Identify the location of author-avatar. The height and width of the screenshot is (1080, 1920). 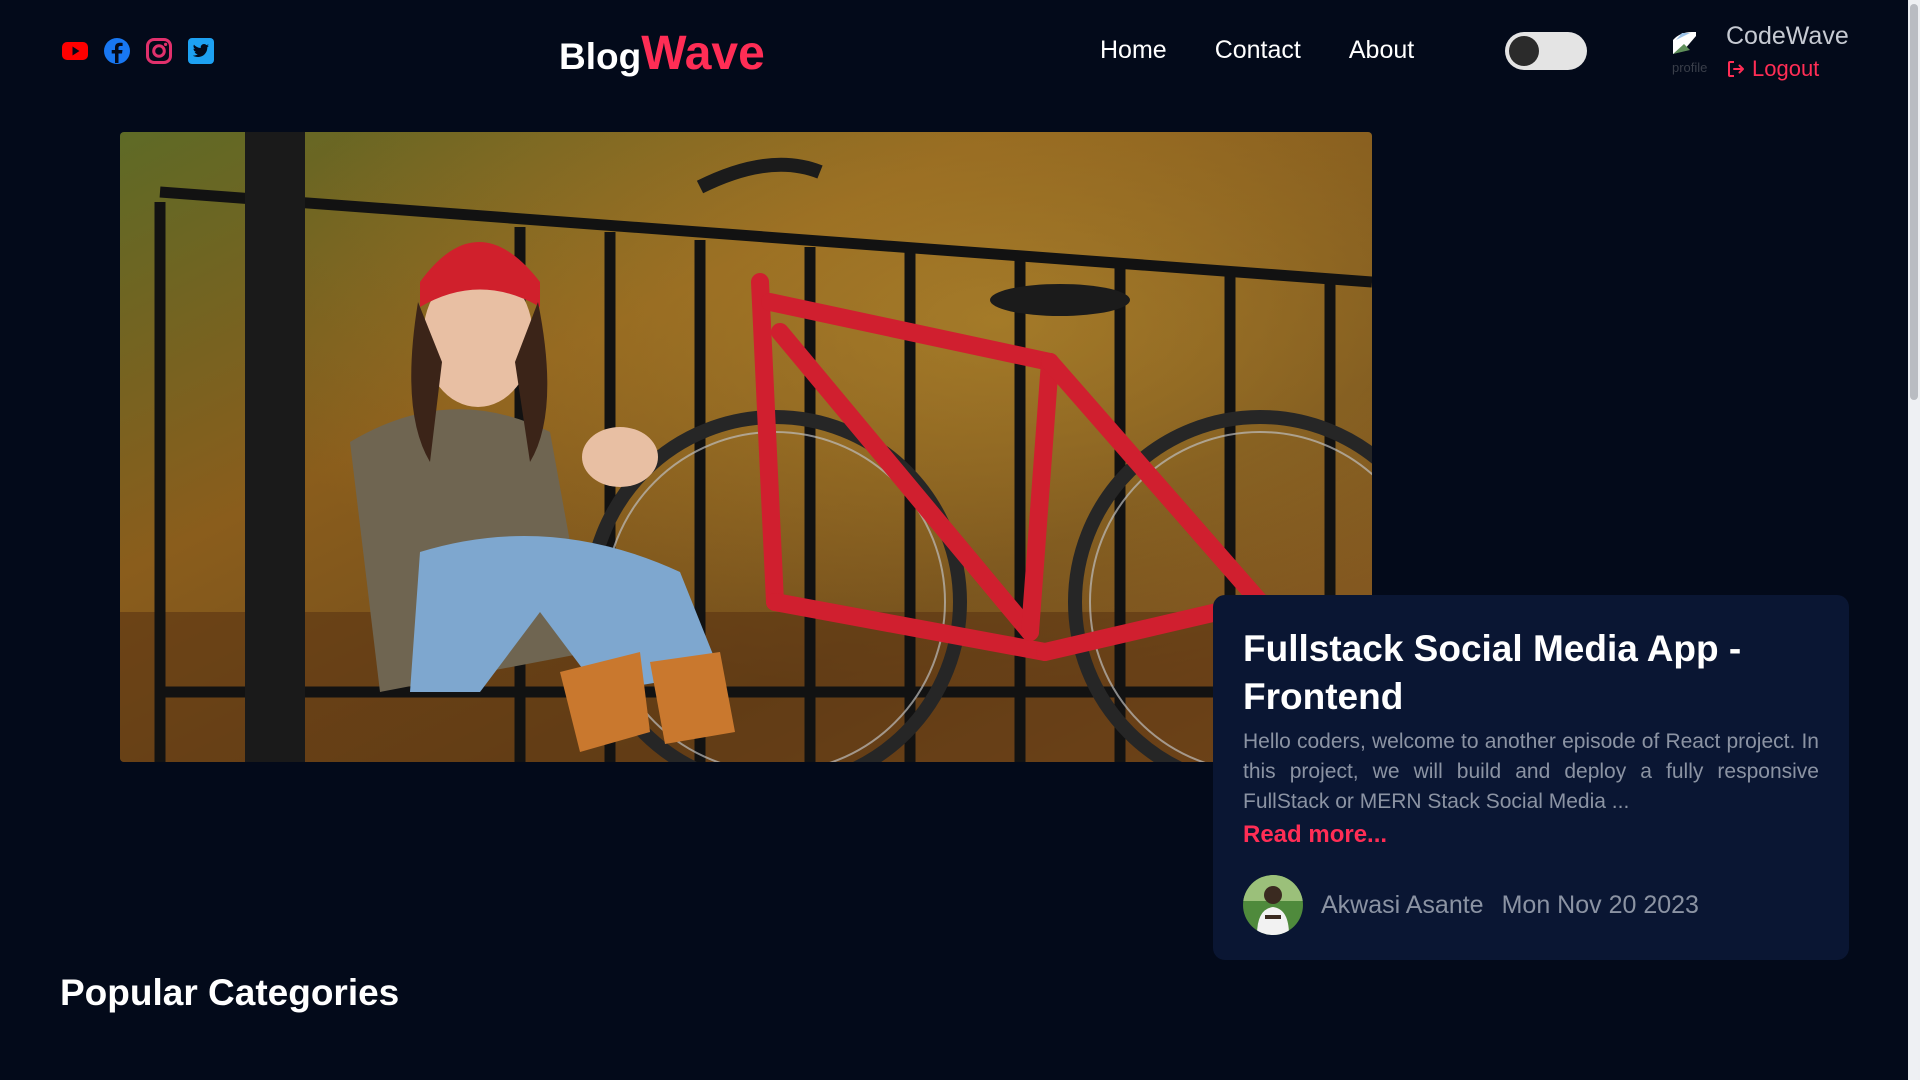
(1273, 905).